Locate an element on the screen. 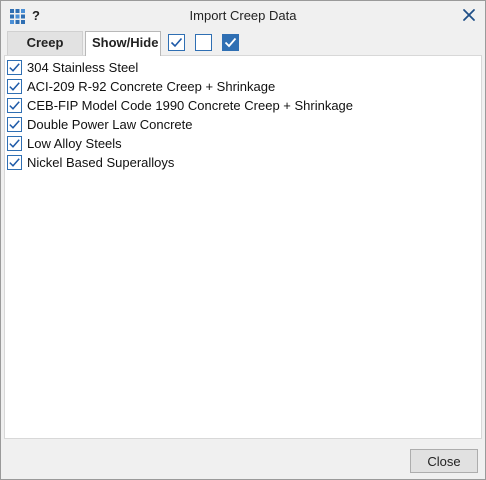  help-button: ? is located at coordinates (36, 16).